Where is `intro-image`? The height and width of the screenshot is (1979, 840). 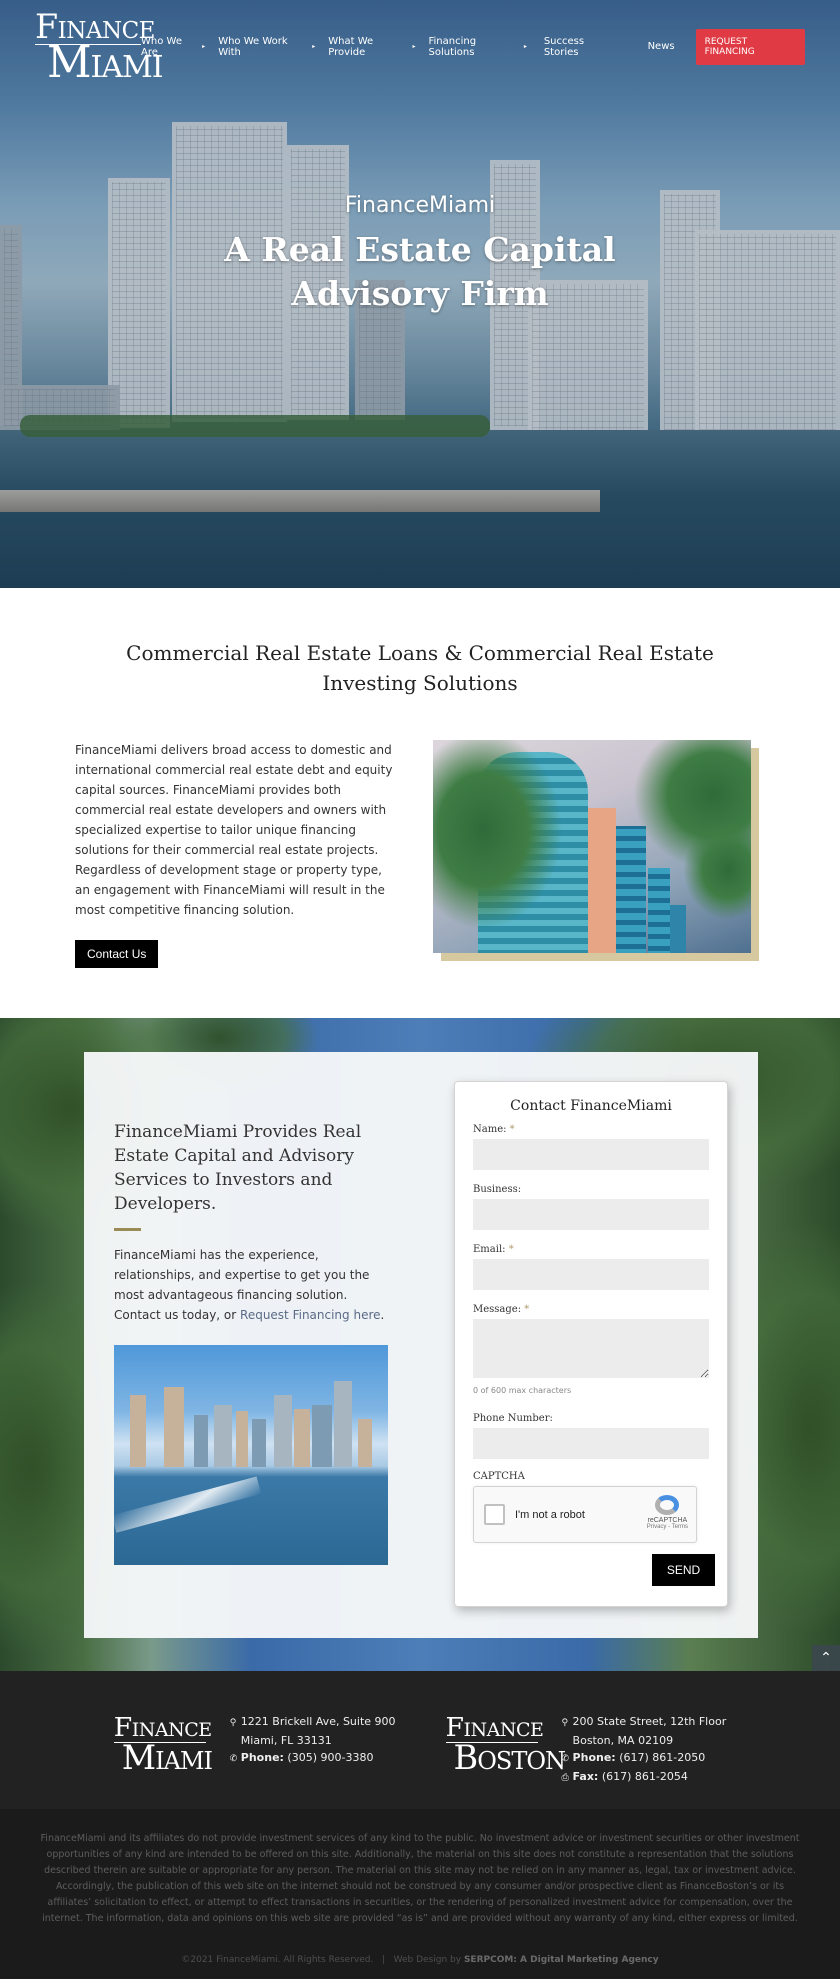
intro-image is located at coordinates (592, 846).